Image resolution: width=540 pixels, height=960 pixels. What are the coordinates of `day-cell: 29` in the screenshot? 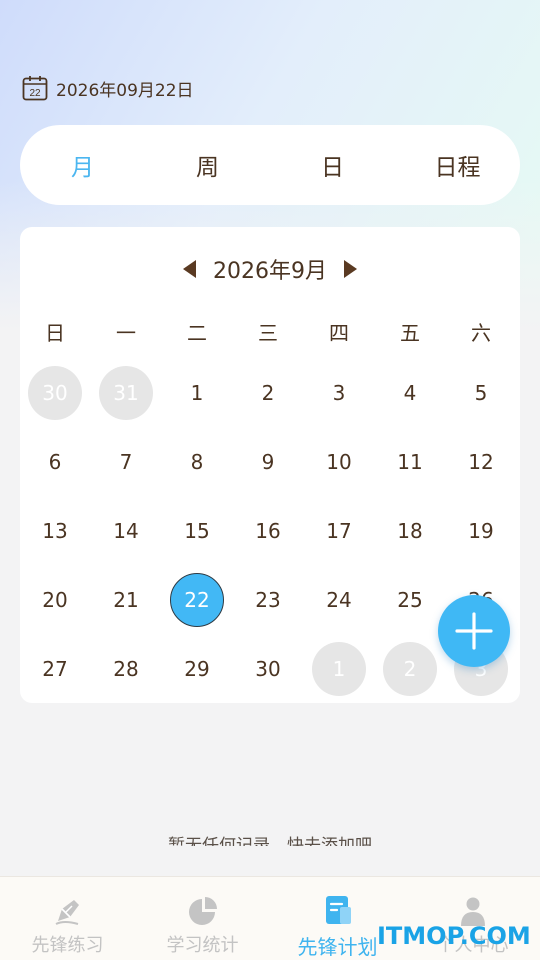 It's located at (197, 669).